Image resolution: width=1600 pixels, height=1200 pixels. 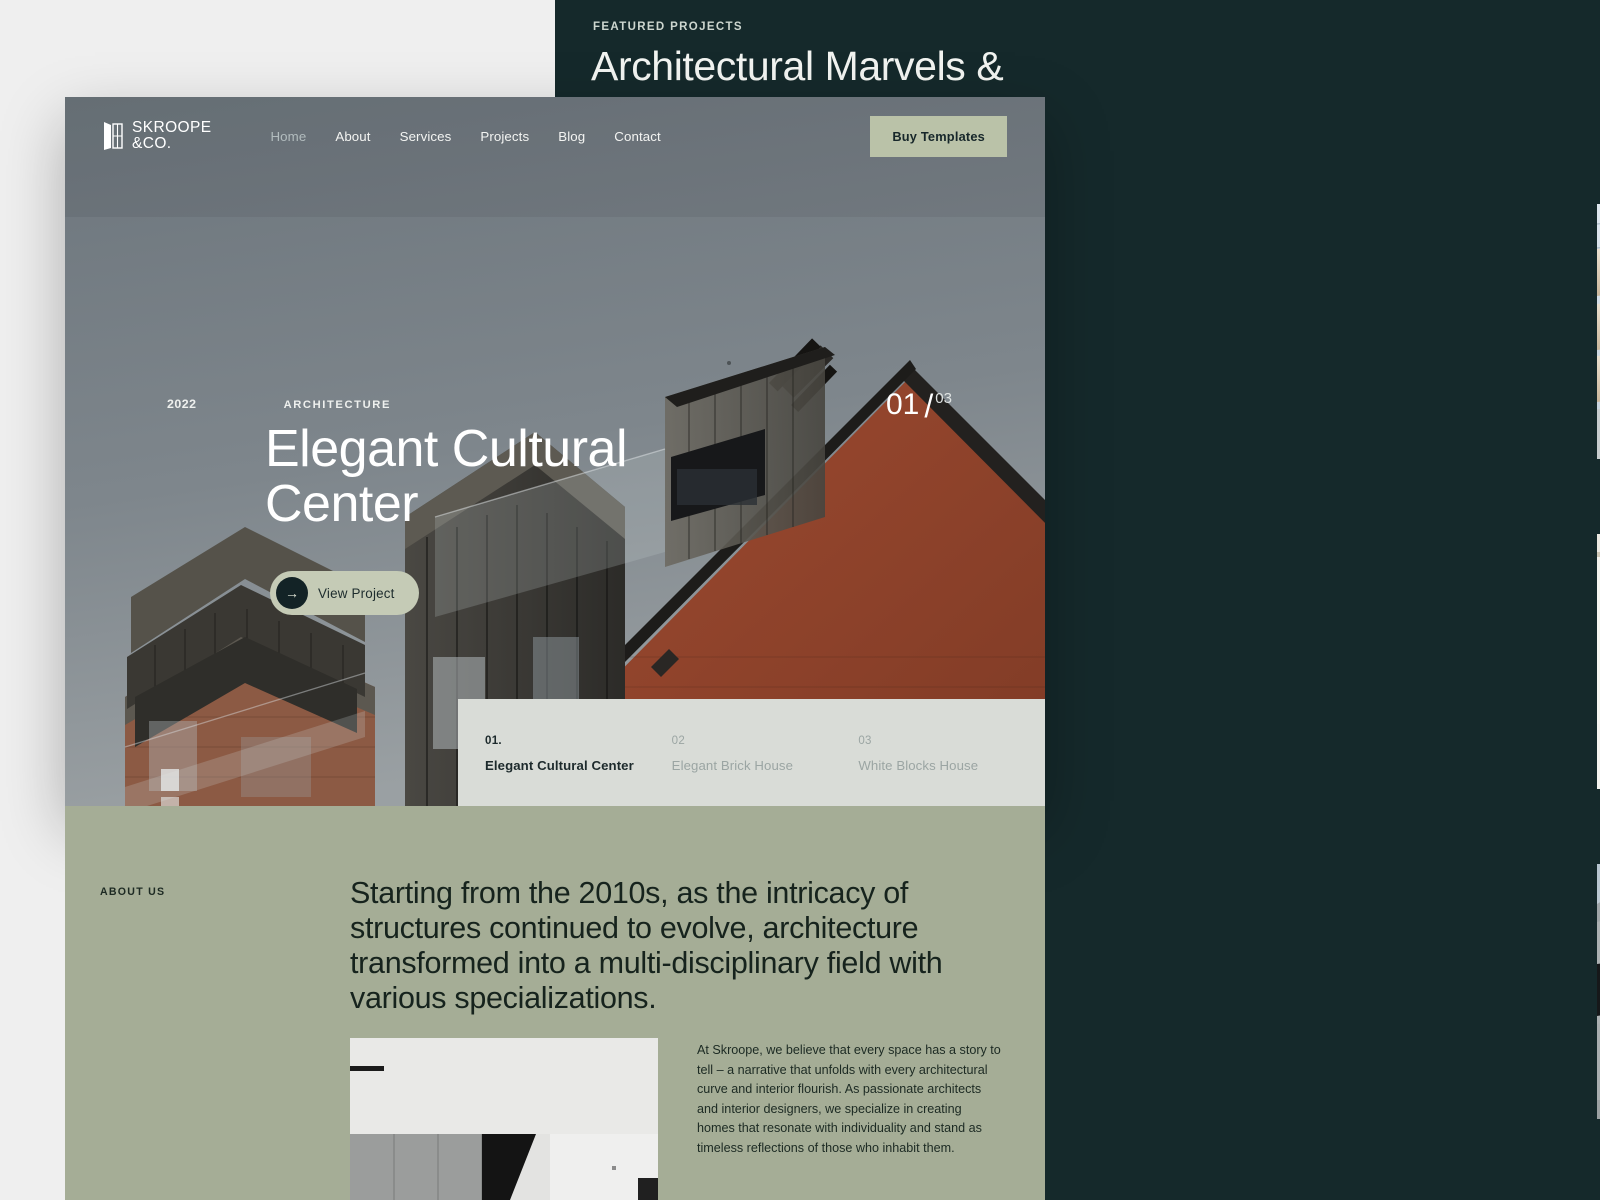 I want to click on view-project-button: → View Project, so click(x=344, y=593).